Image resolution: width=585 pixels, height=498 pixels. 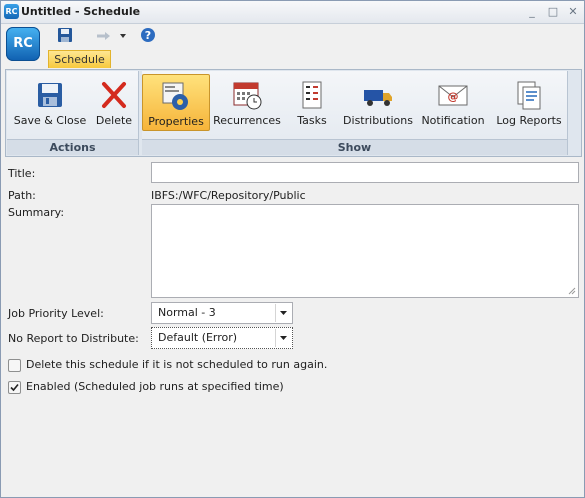 I want to click on properties-icon, so click(x=176, y=96).